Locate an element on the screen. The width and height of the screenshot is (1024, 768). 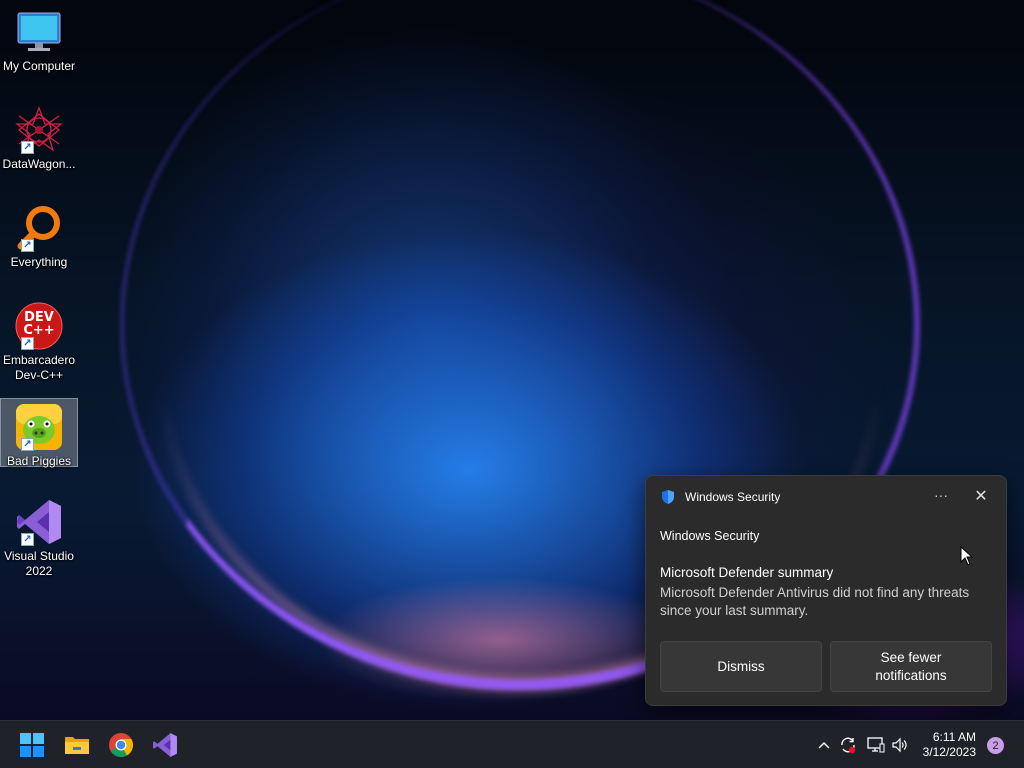
dismiss-button: Dismiss is located at coordinates (741, 666).